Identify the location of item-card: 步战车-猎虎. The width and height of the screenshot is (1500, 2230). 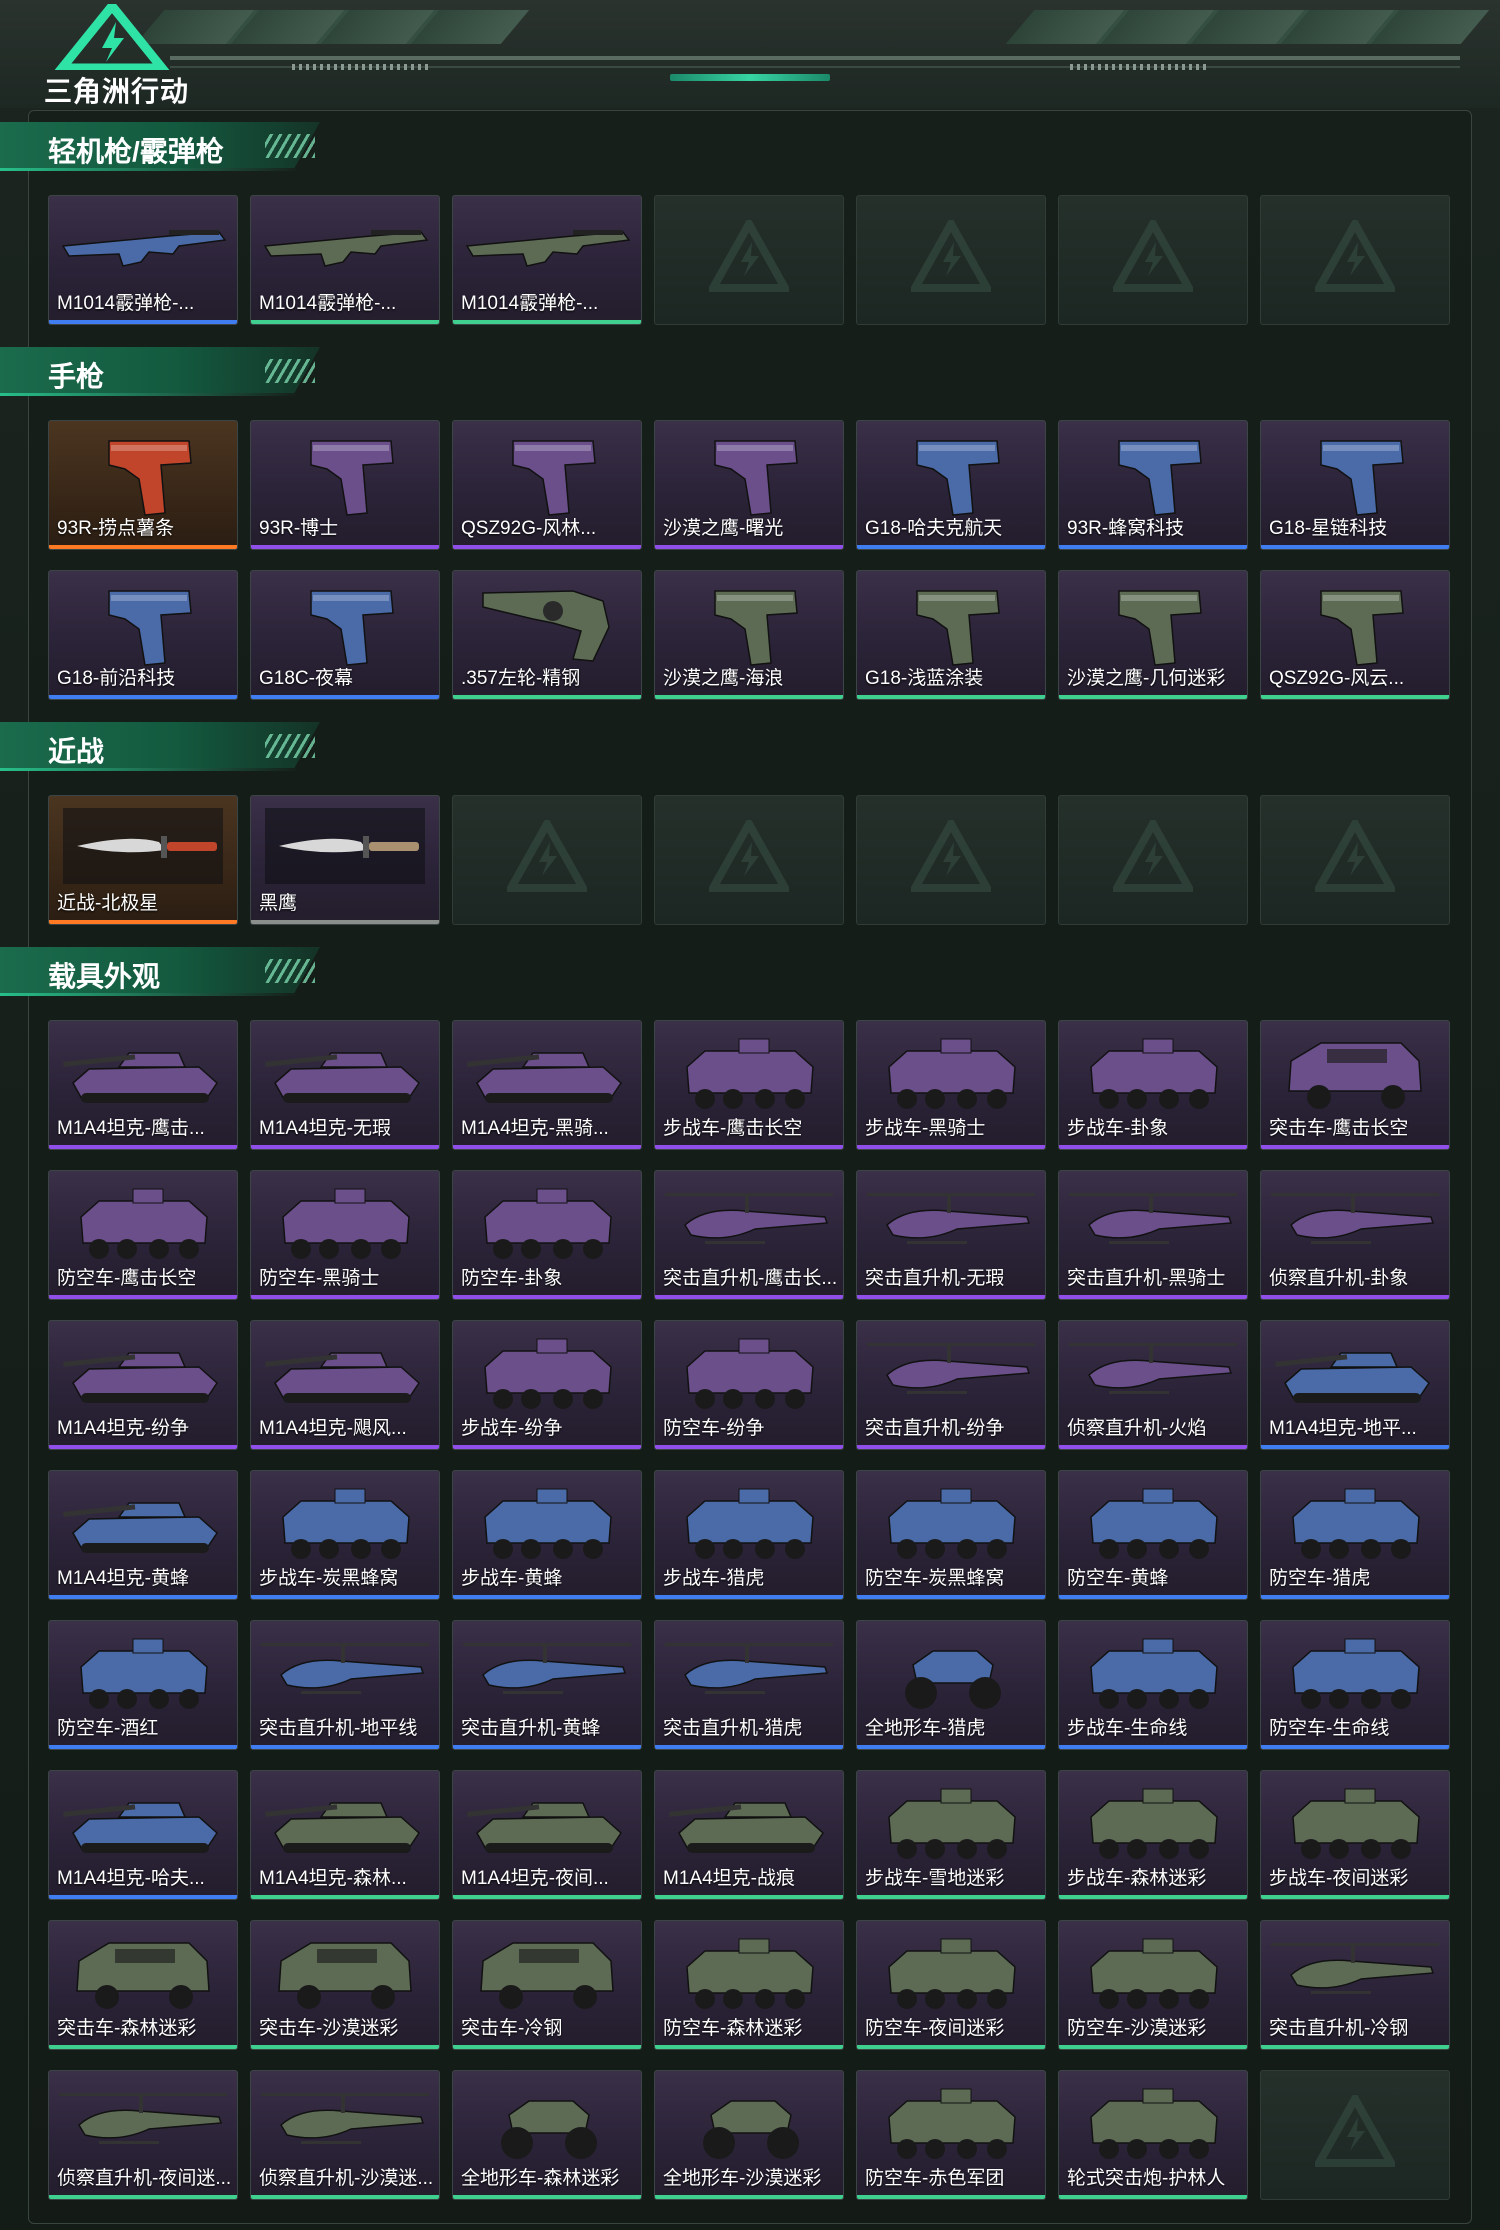
(749, 1535).